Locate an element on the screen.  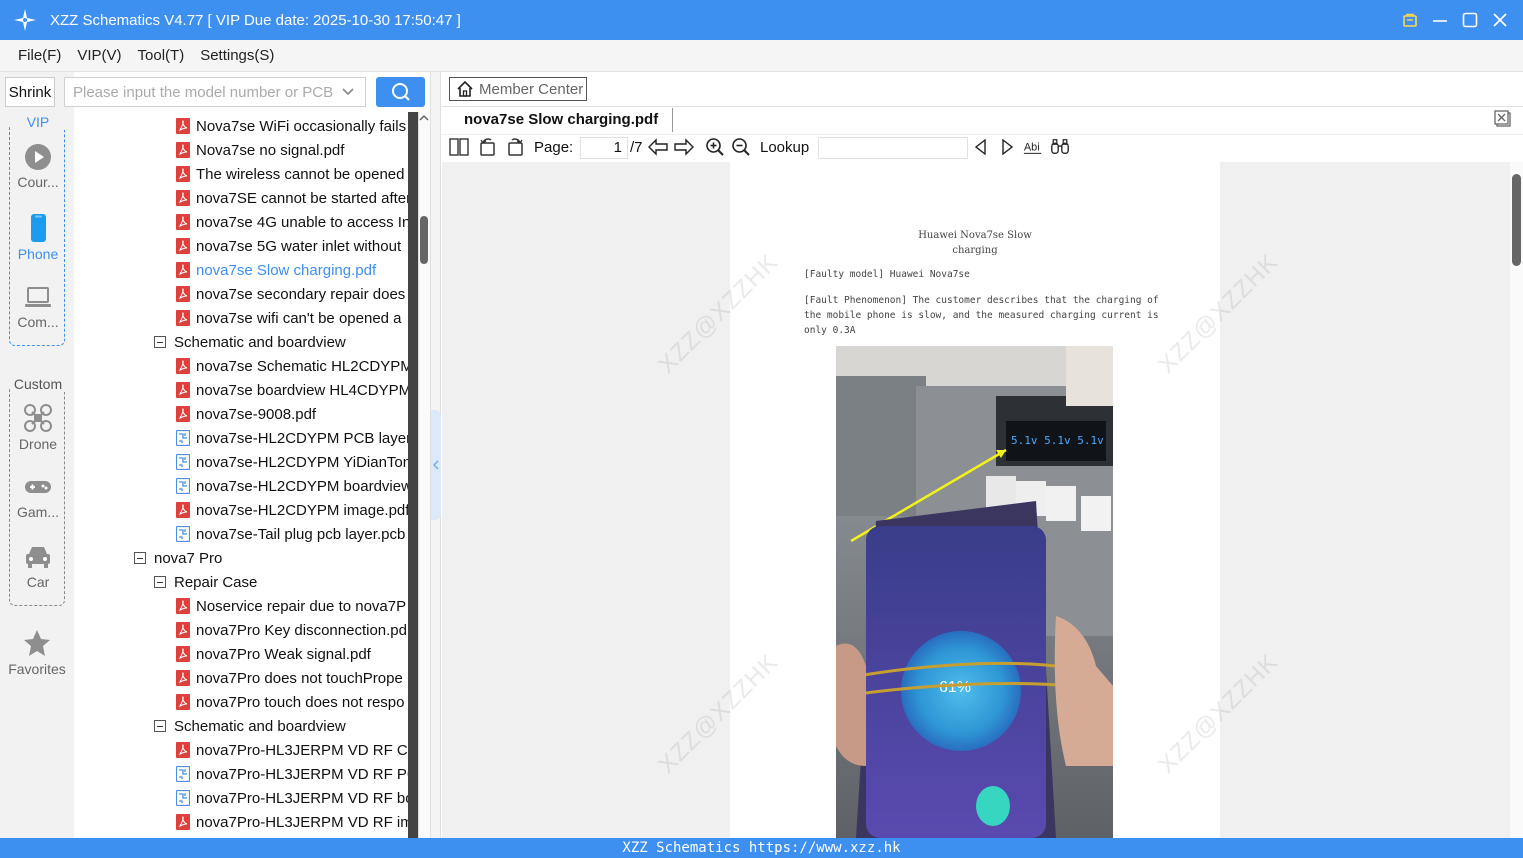
search-input: Please input the model number or PCB is located at coordinates (215, 92).